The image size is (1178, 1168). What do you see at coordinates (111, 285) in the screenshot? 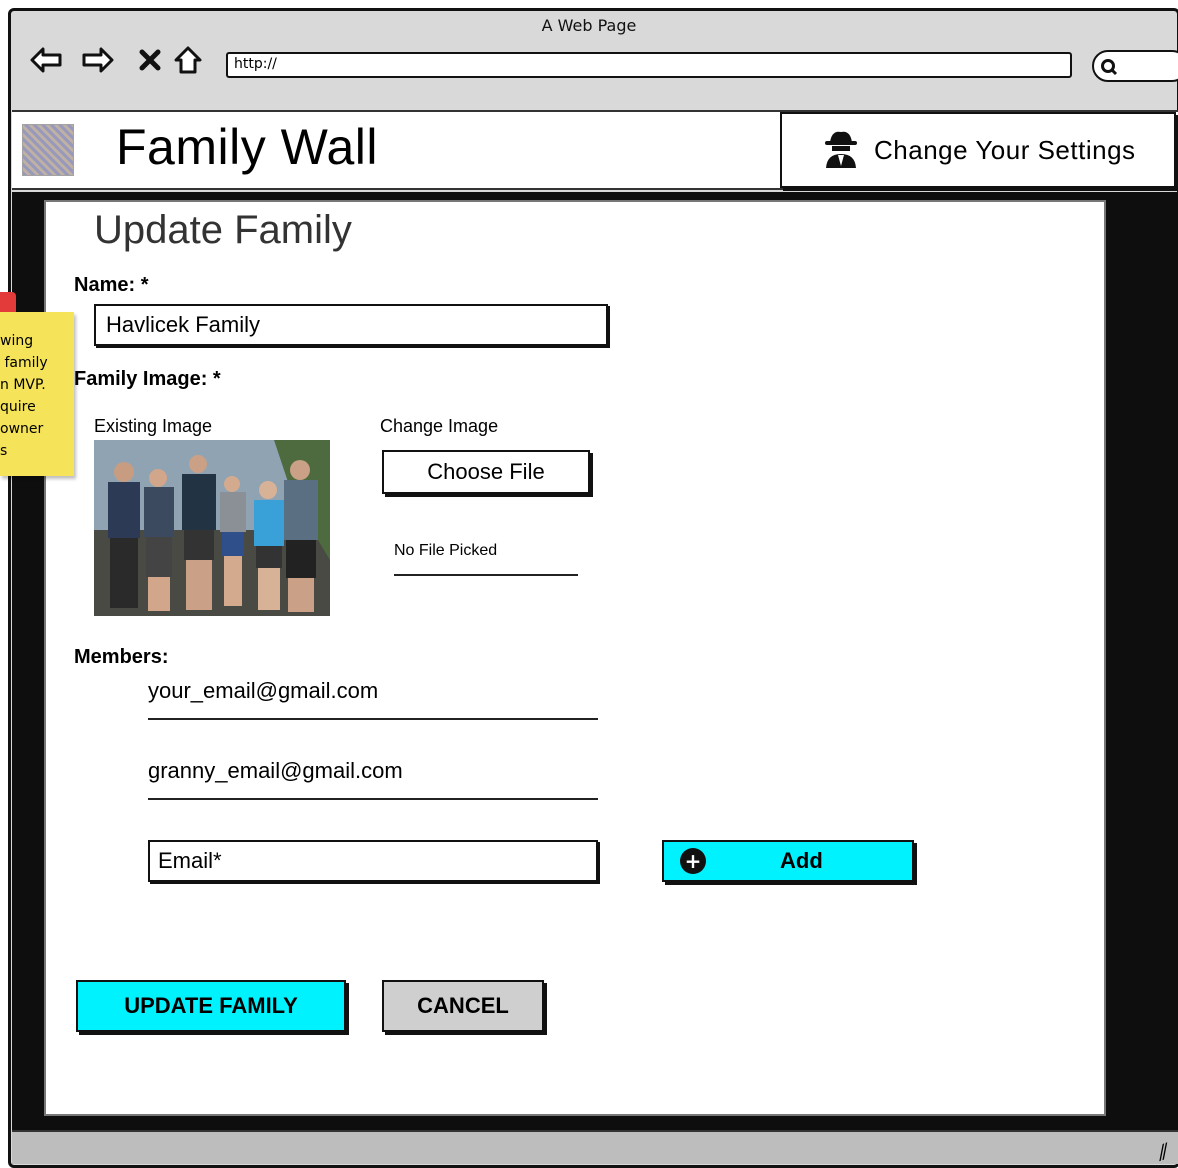
I see `name-label: Name: *` at bounding box center [111, 285].